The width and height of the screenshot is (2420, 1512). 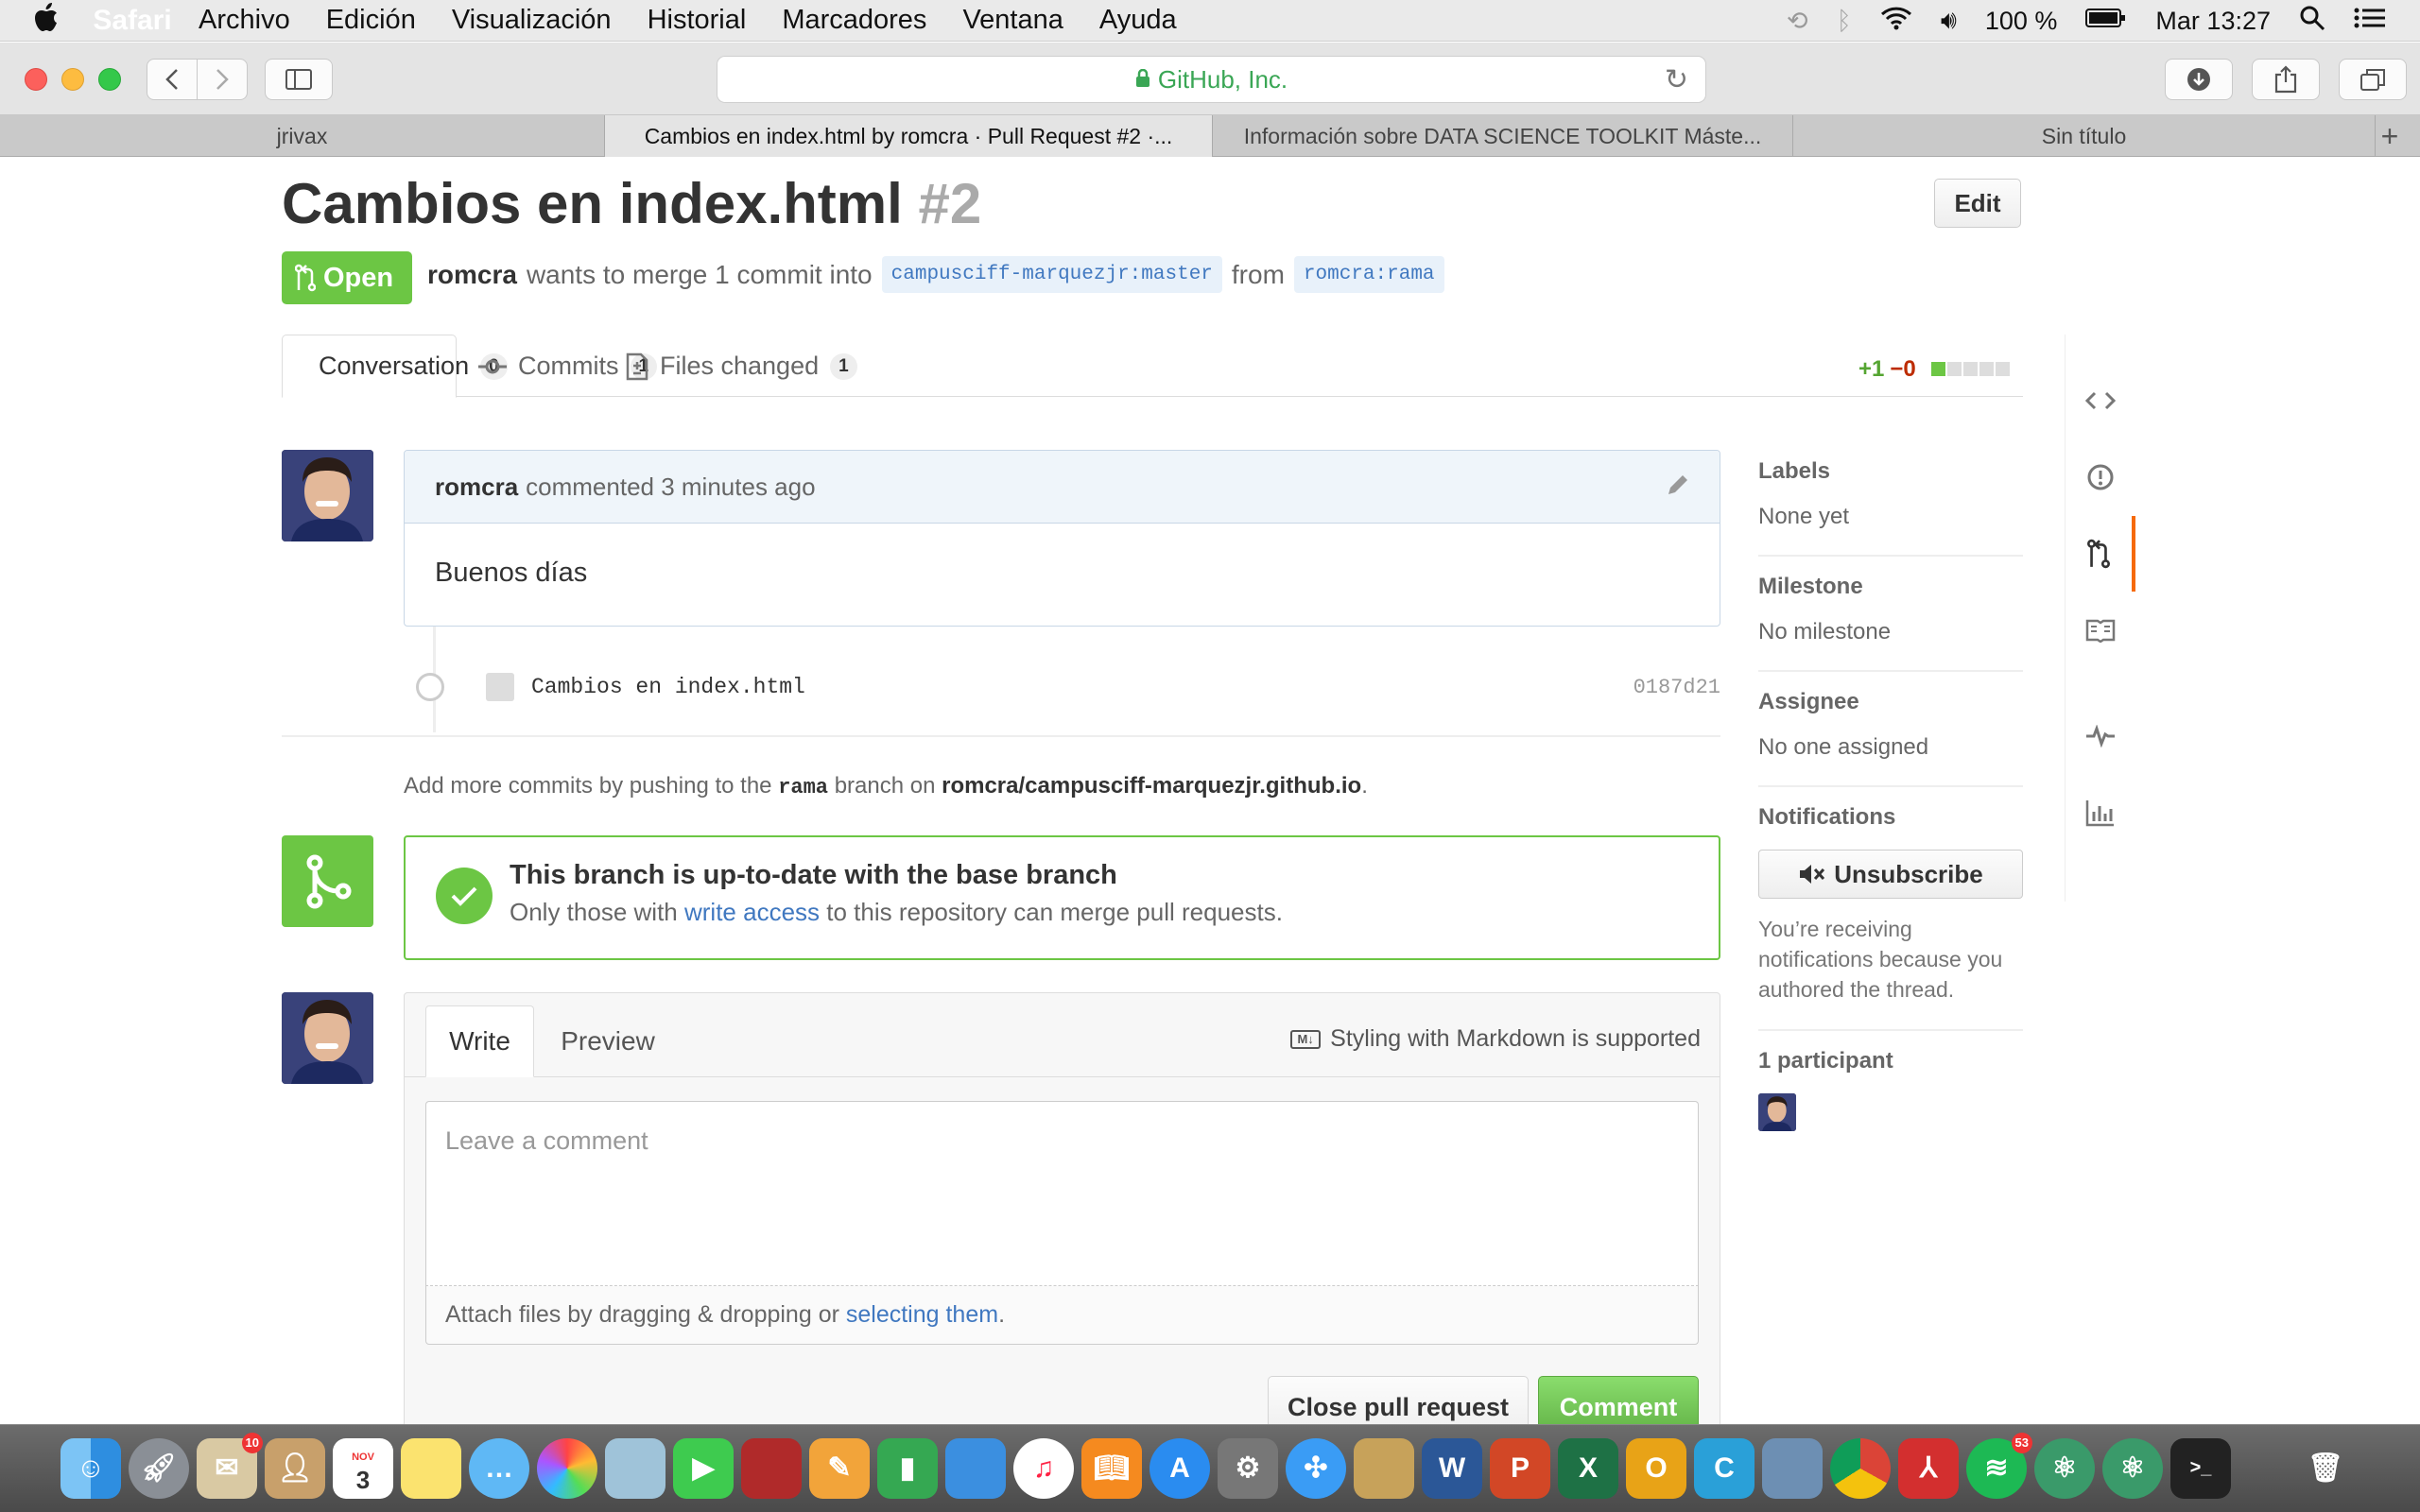 What do you see at coordinates (1724, 1468) in the screenshot?
I see `c-app-icon: C` at bounding box center [1724, 1468].